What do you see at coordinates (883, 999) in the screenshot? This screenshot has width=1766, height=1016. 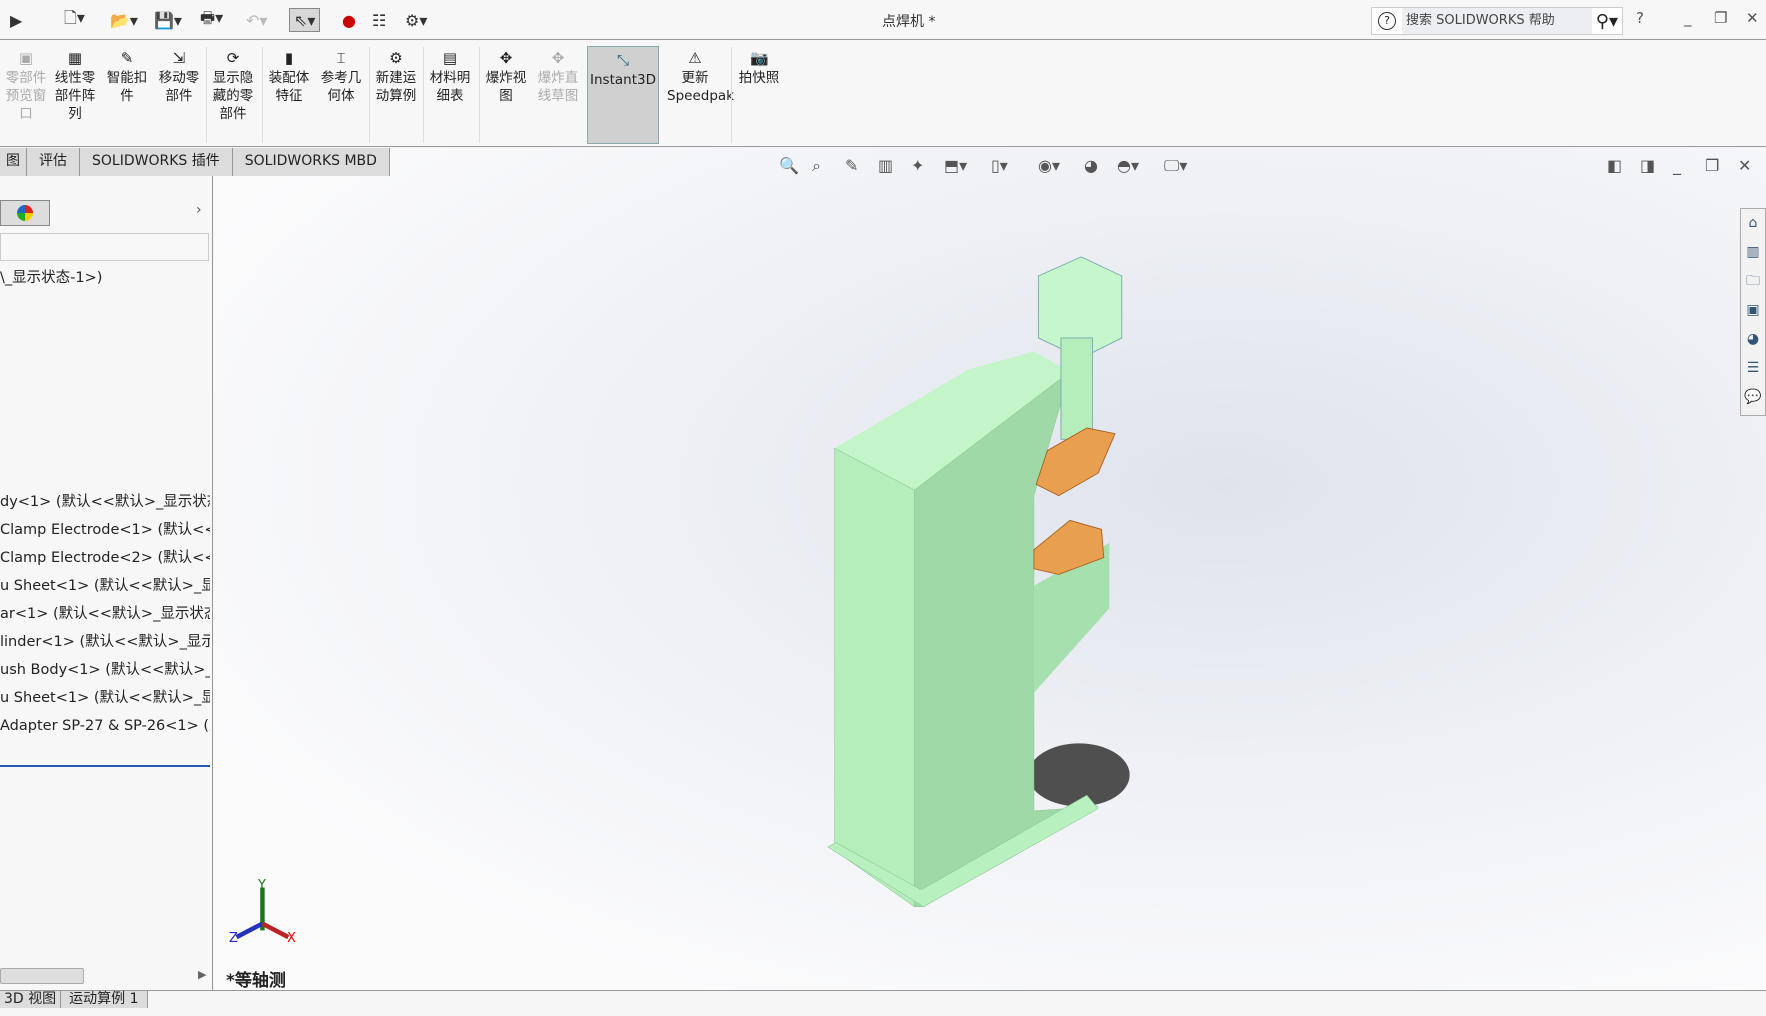 I see `bottom-tabs: 3D 视图 运动算例 1` at bounding box center [883, 999].